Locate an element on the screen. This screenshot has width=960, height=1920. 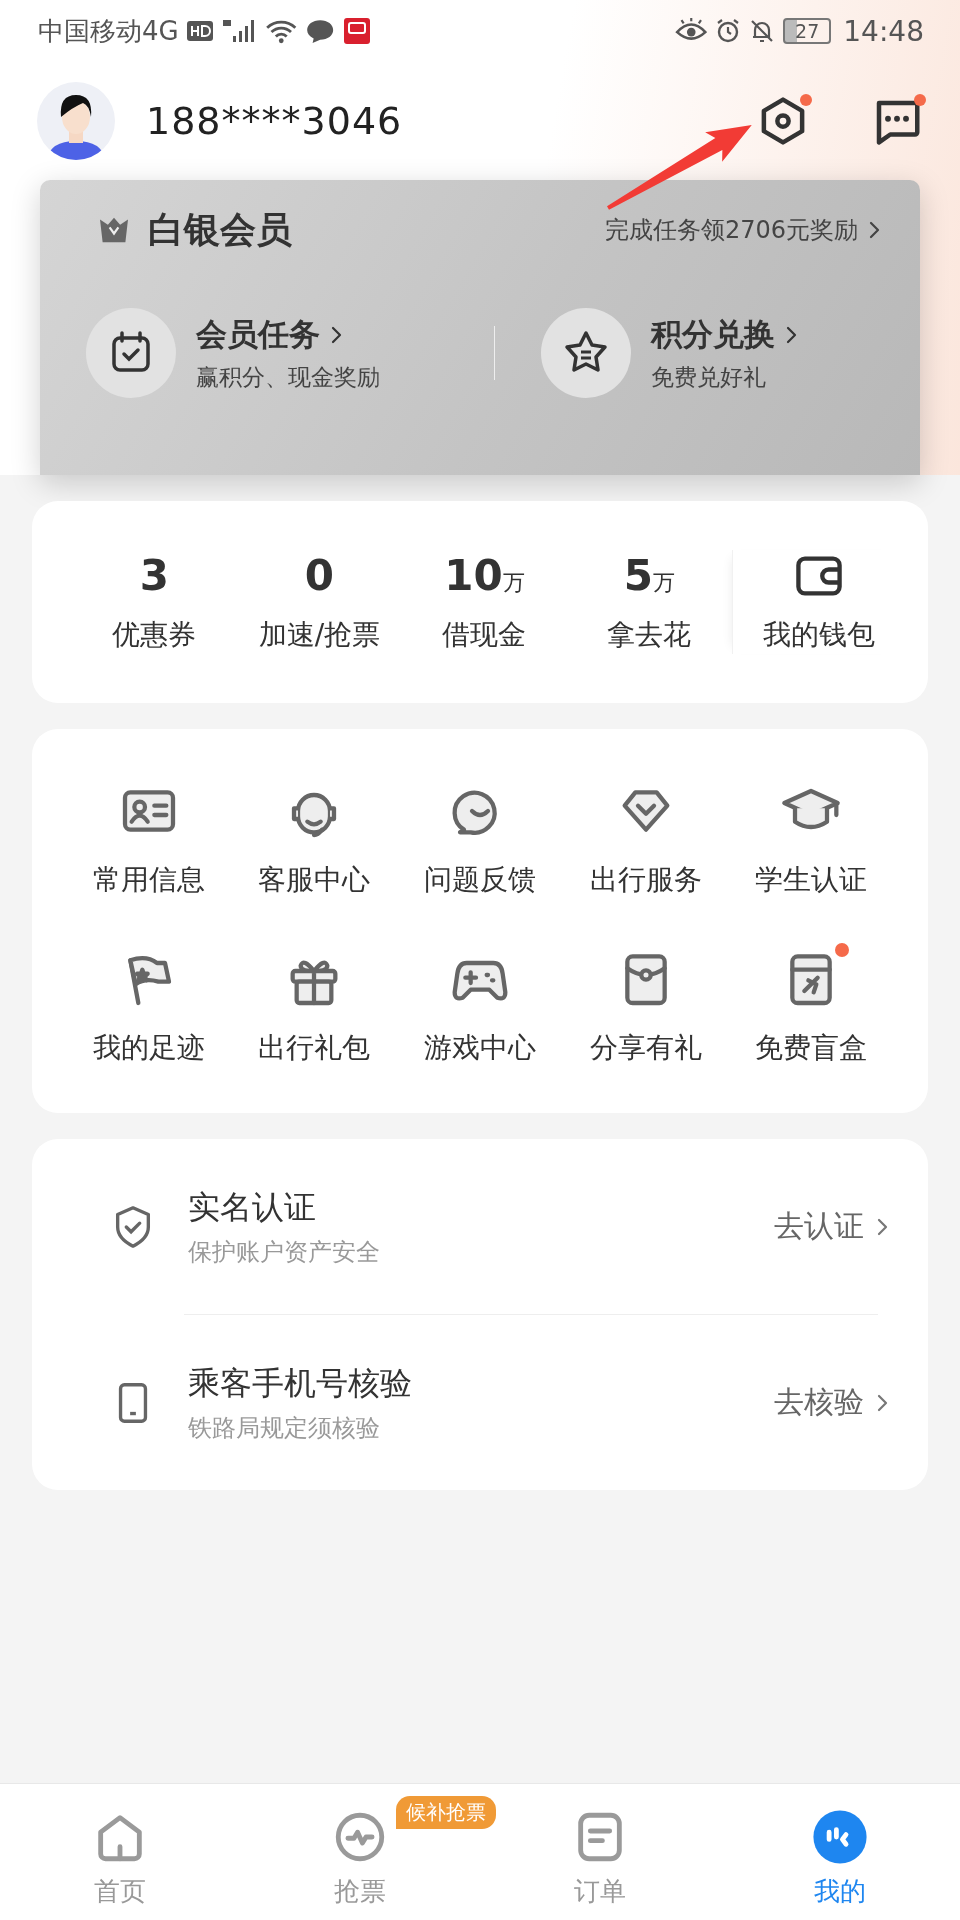
service-item: 免费盲盒 is located at coordinates (811, 1007).